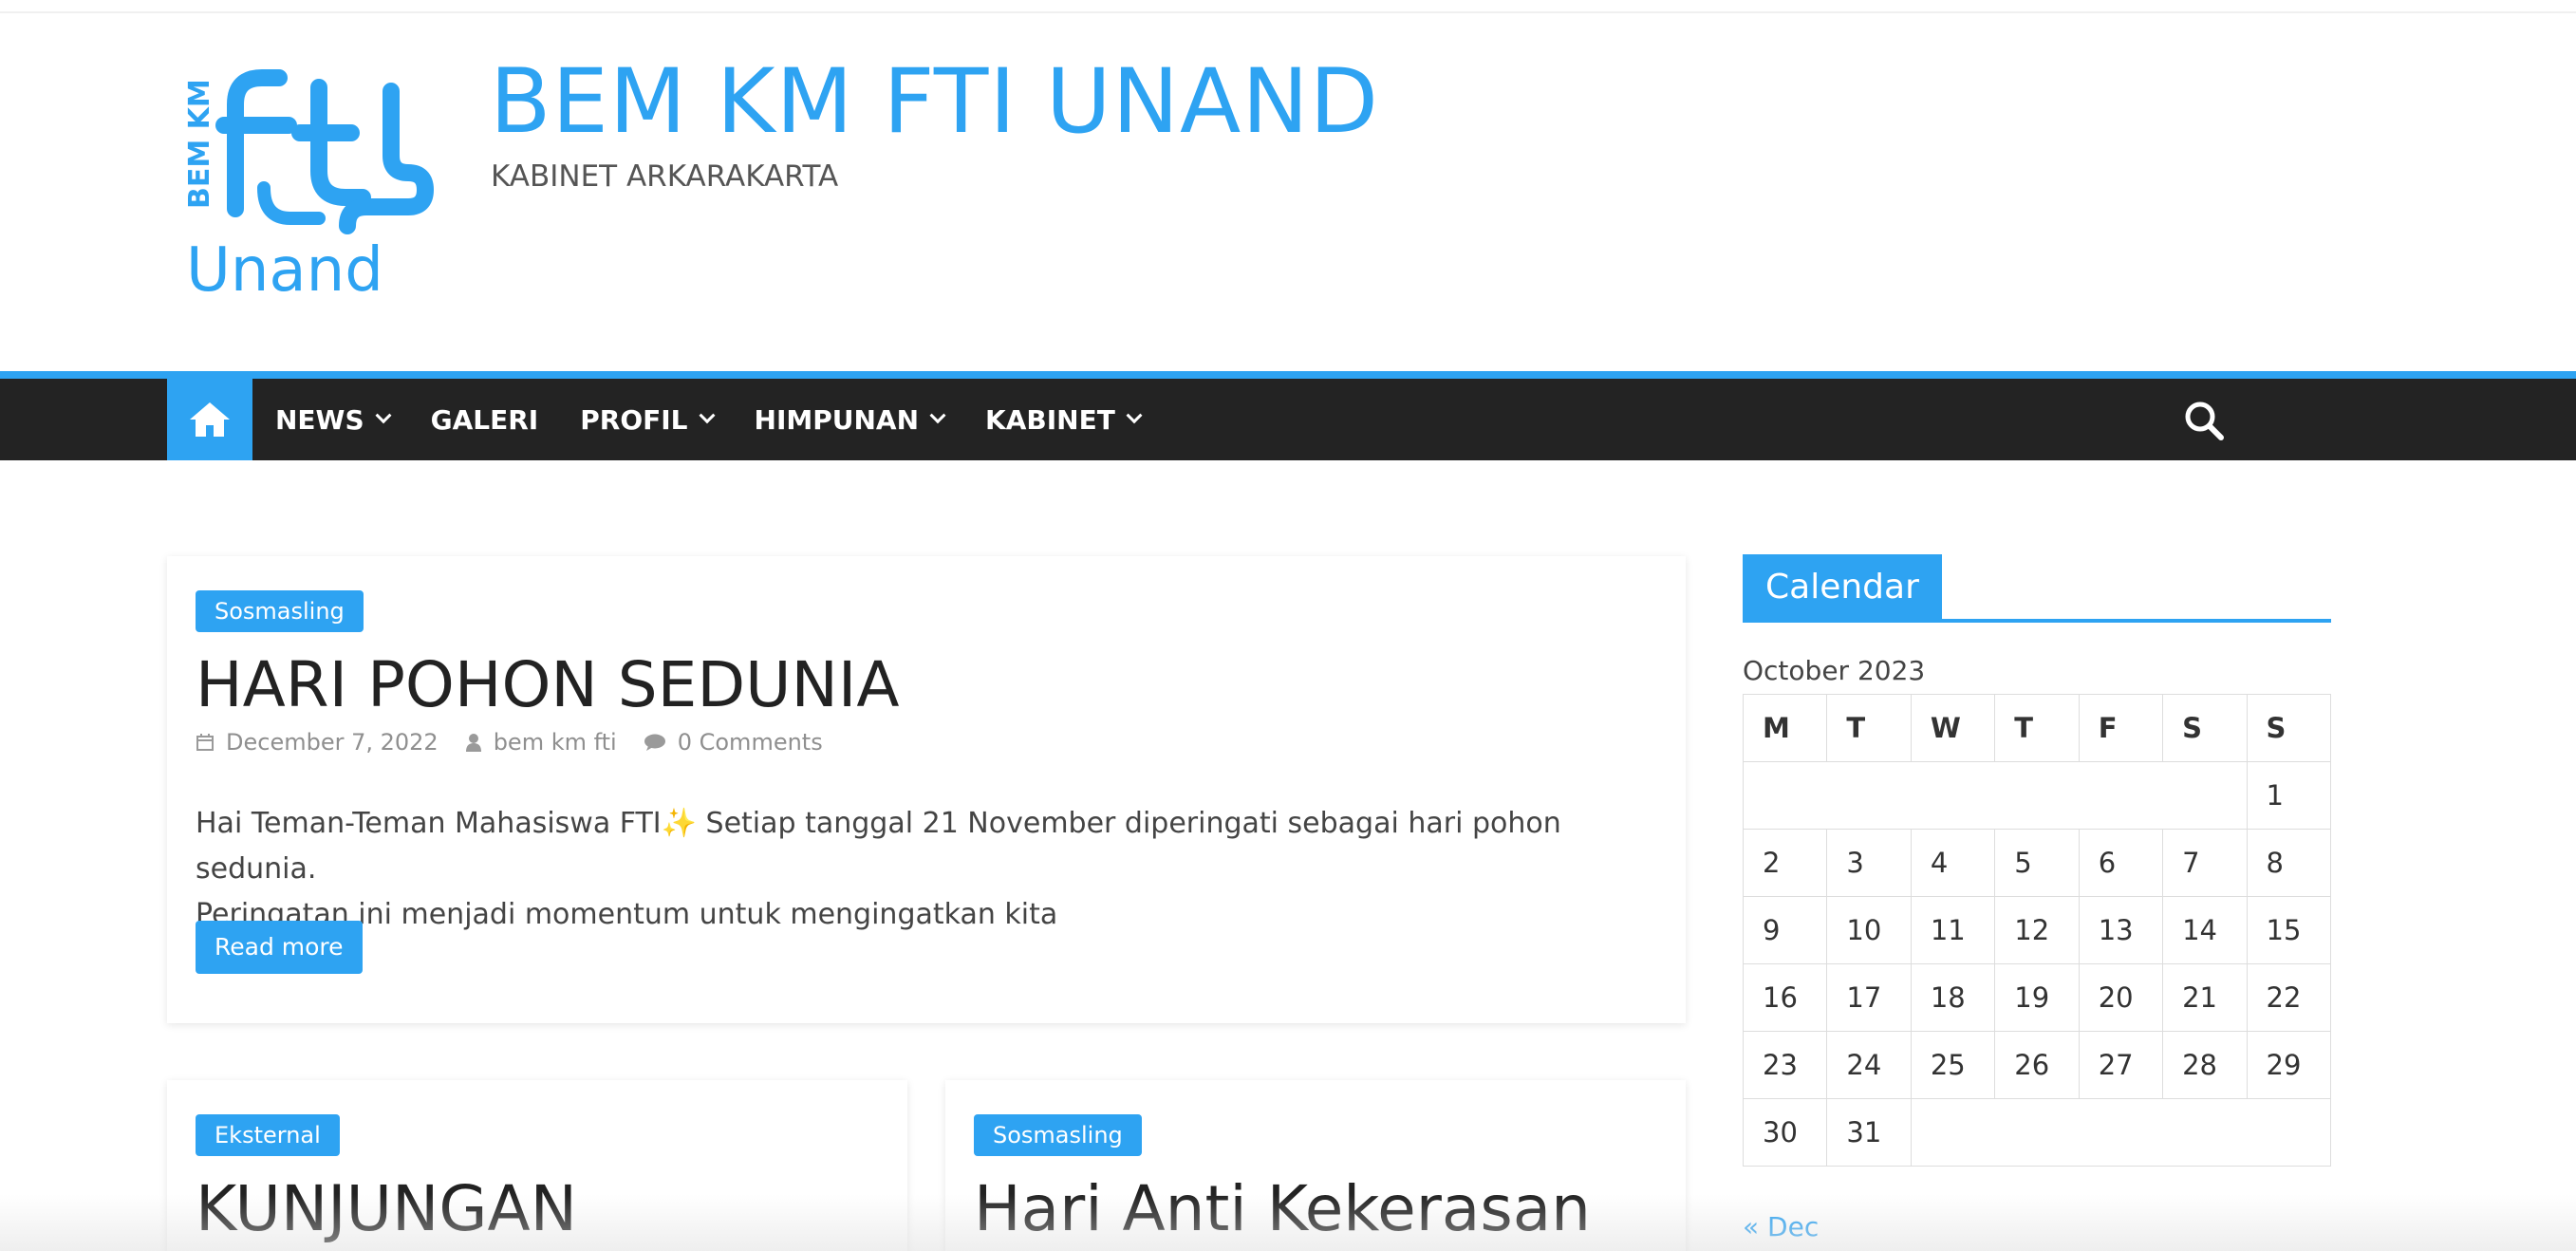  Describe the element at coordinates (2289, 795) in the screenshot. I see `calendar-day: 1` at that location.